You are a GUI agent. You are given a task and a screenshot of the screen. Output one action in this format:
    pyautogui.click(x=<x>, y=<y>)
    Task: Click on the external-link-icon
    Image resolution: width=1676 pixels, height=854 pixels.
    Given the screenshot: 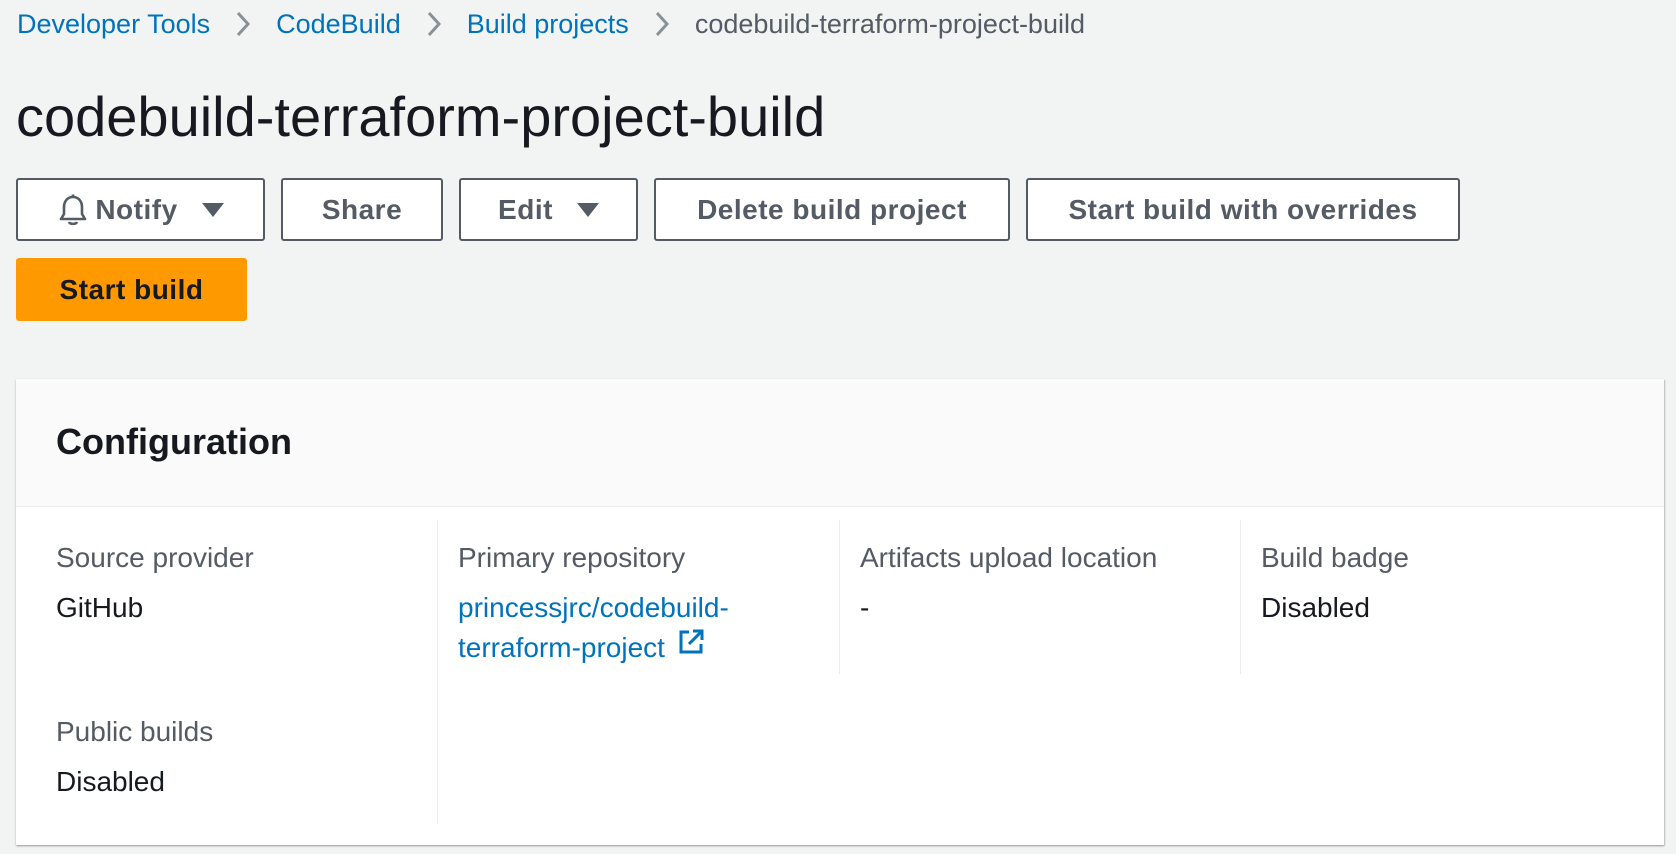 What is the action you would take?
    pyautogui.click(x=691, y=647)
    